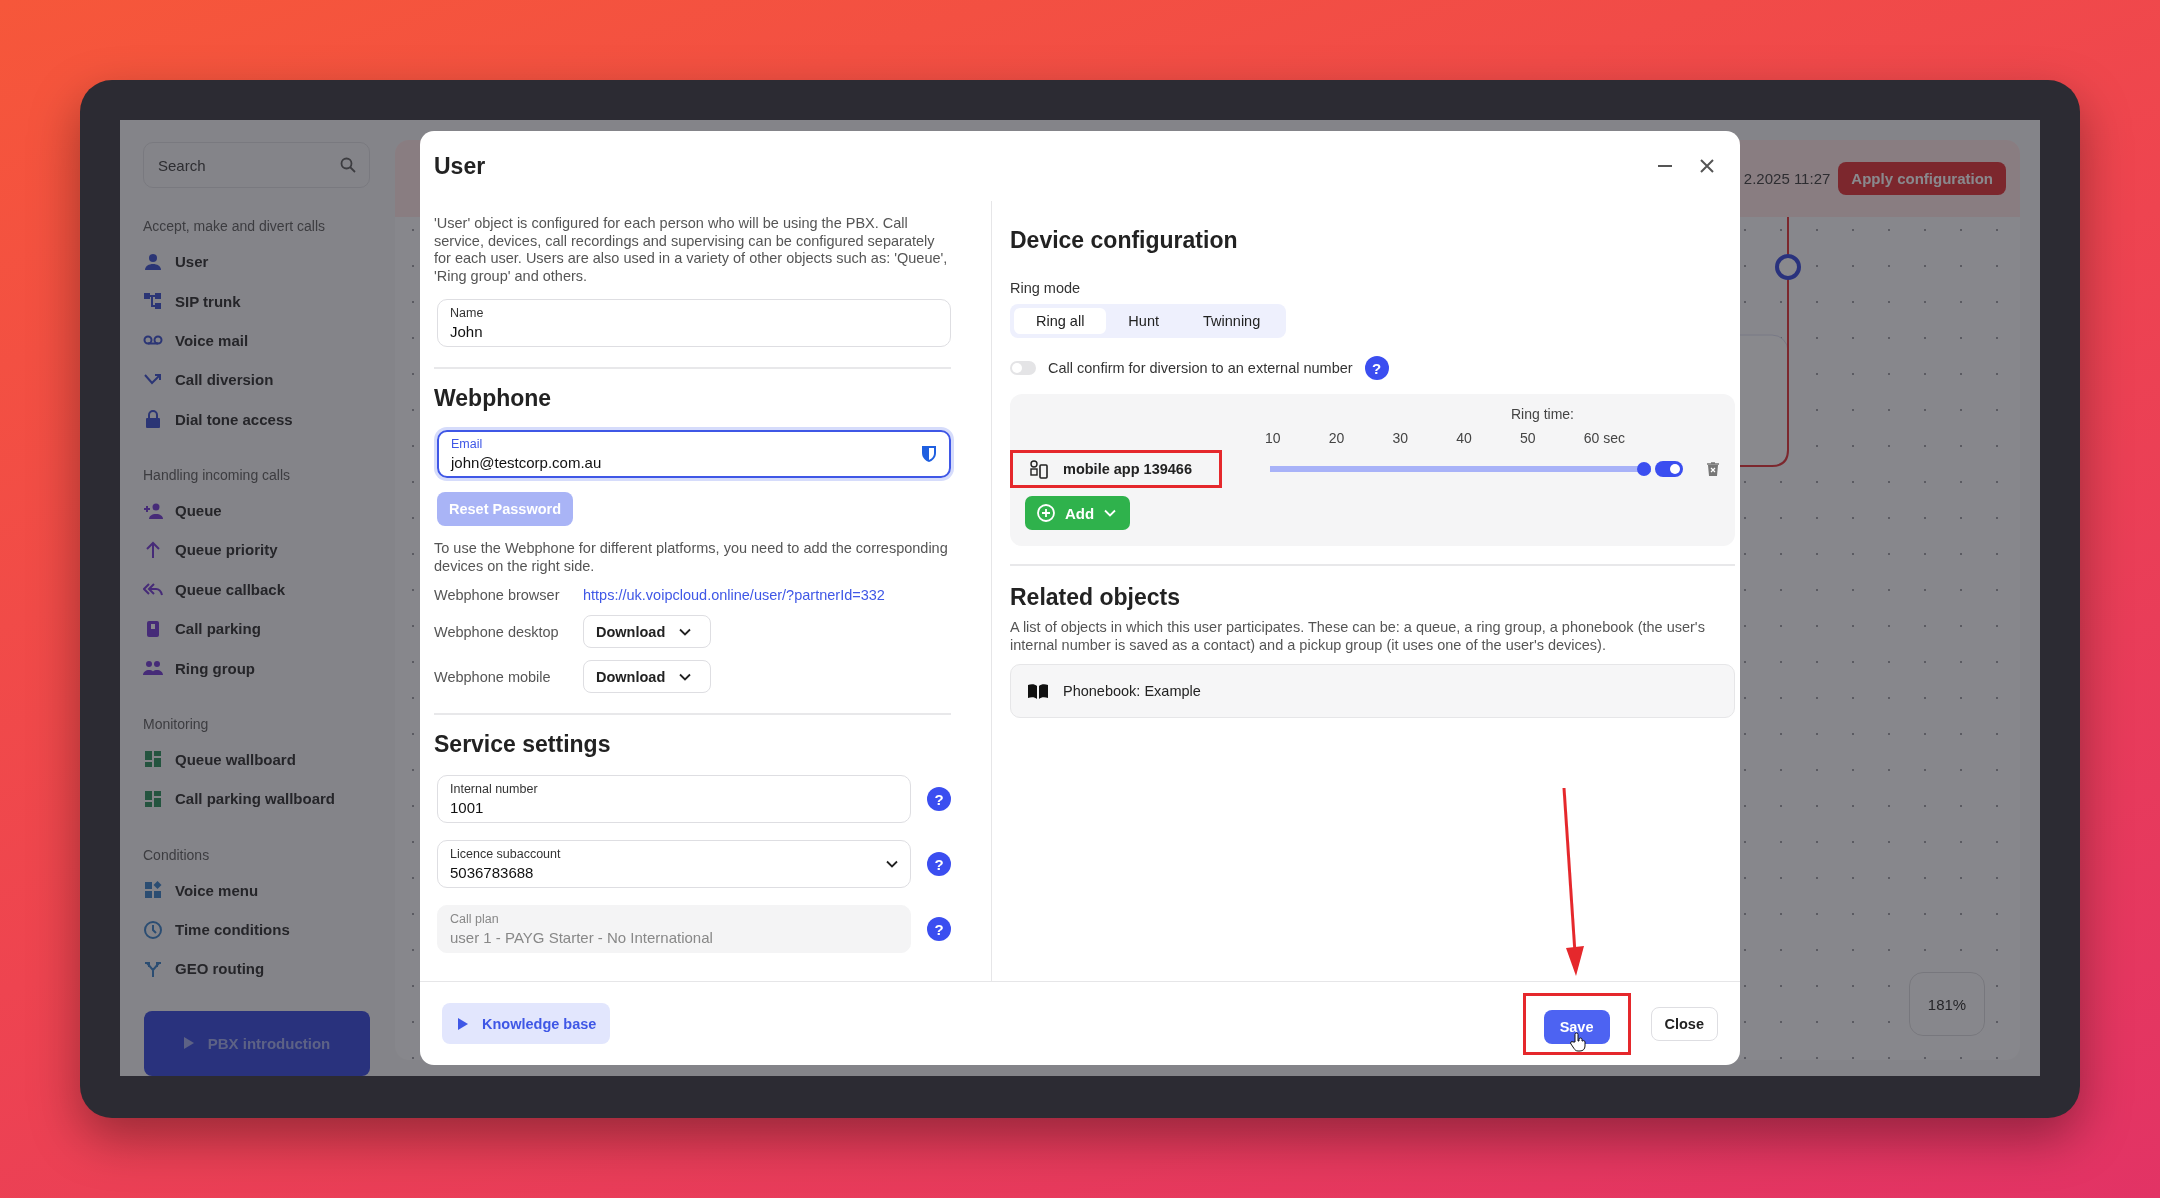 The image size is (2160, 1198). What do you see at coordinates (523, 744) in the screenshot?
I see `section-heading: Service settings` at bounding box center [523, 744].